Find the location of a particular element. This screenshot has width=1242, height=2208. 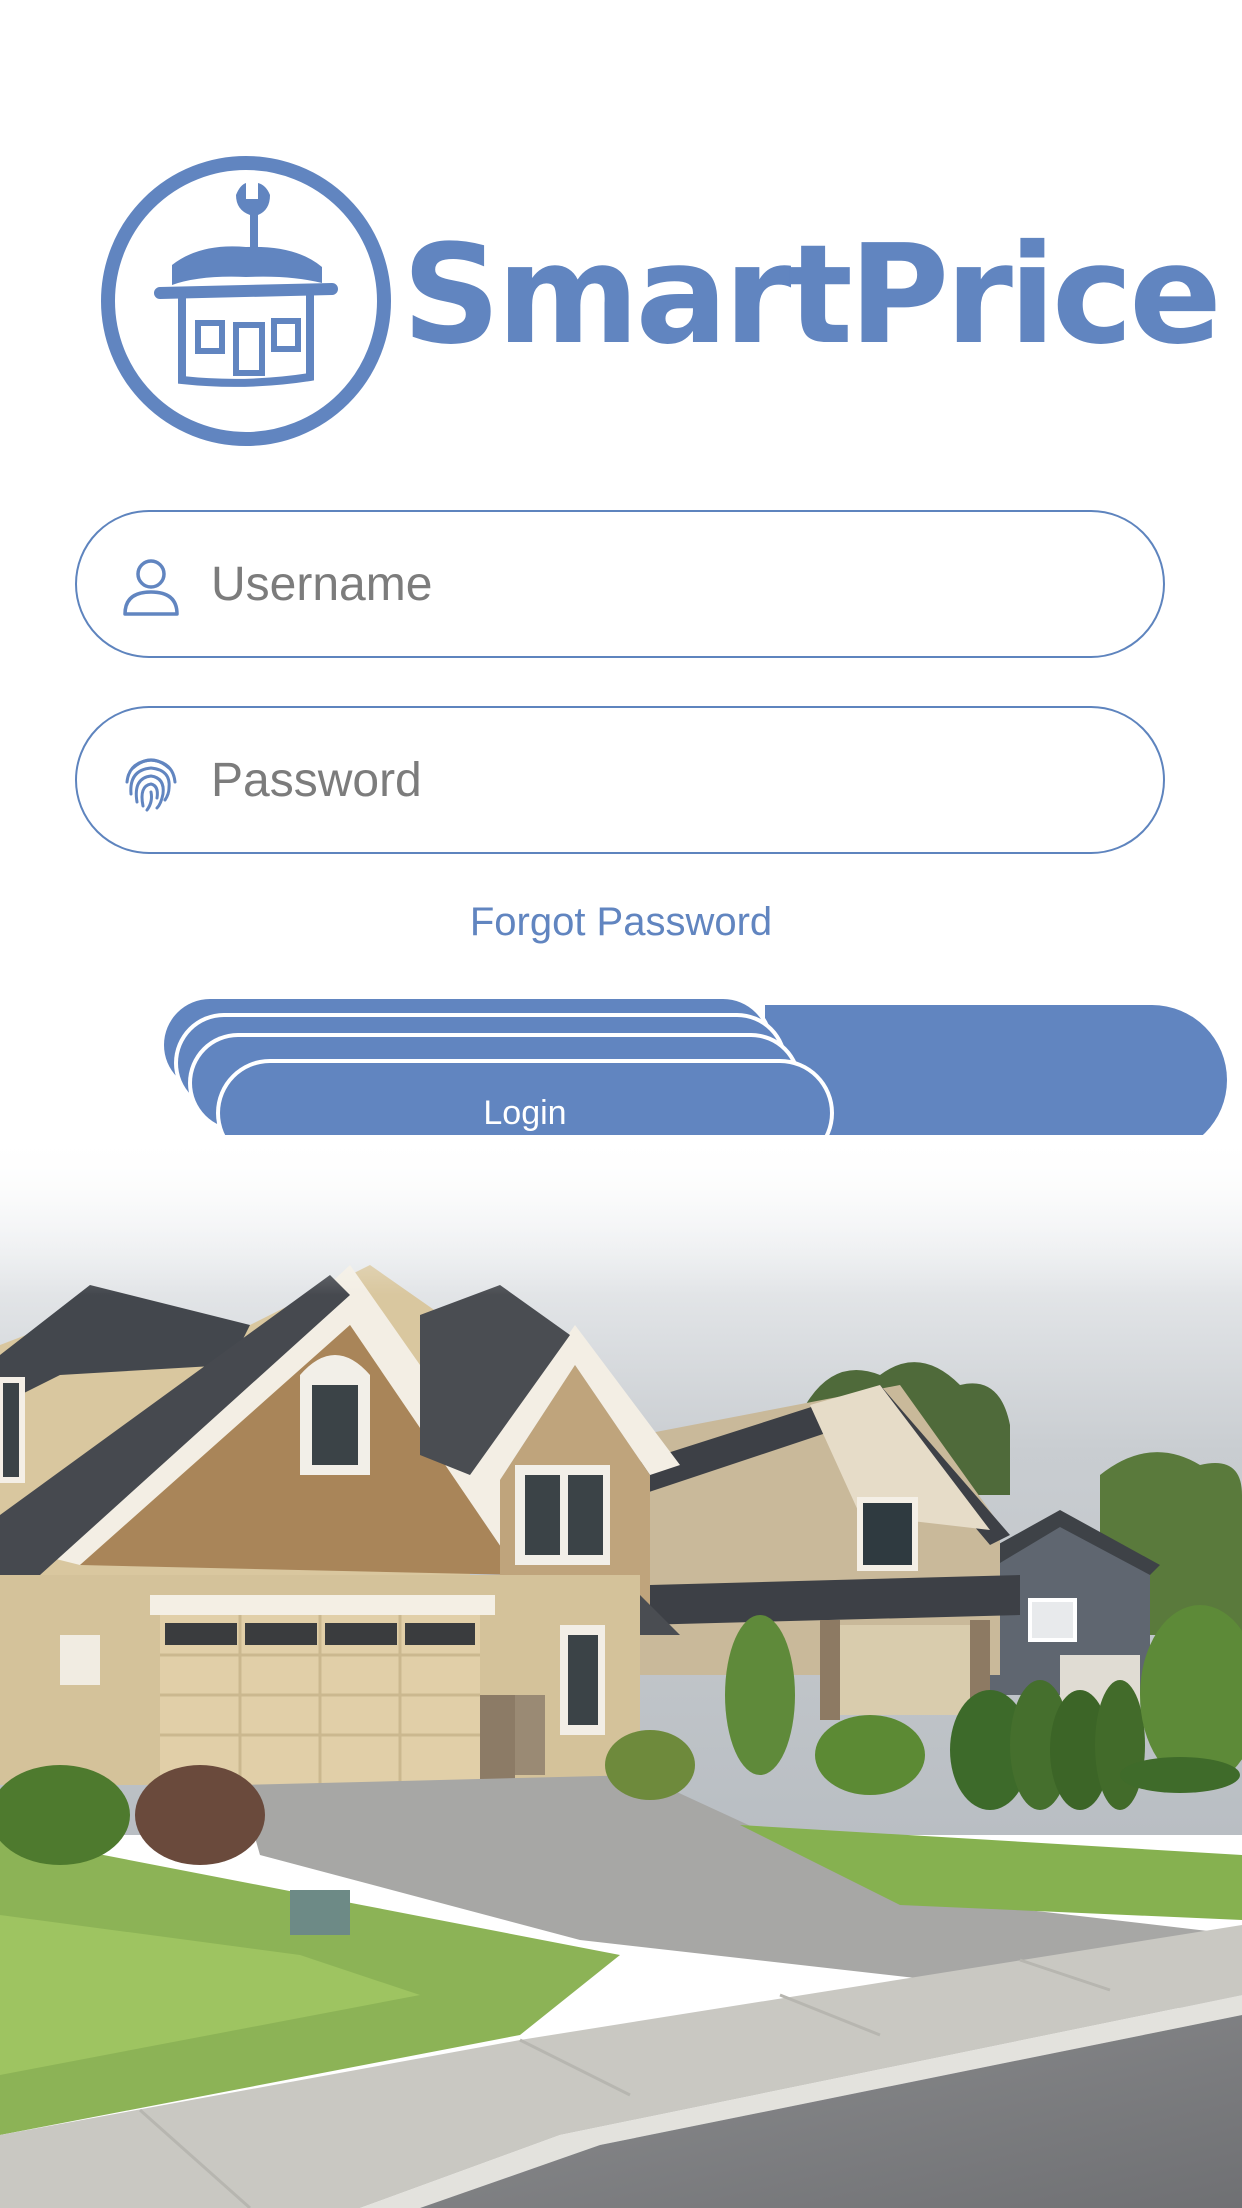

brand-name: SmartPrice is located at coordinates (812, 295).